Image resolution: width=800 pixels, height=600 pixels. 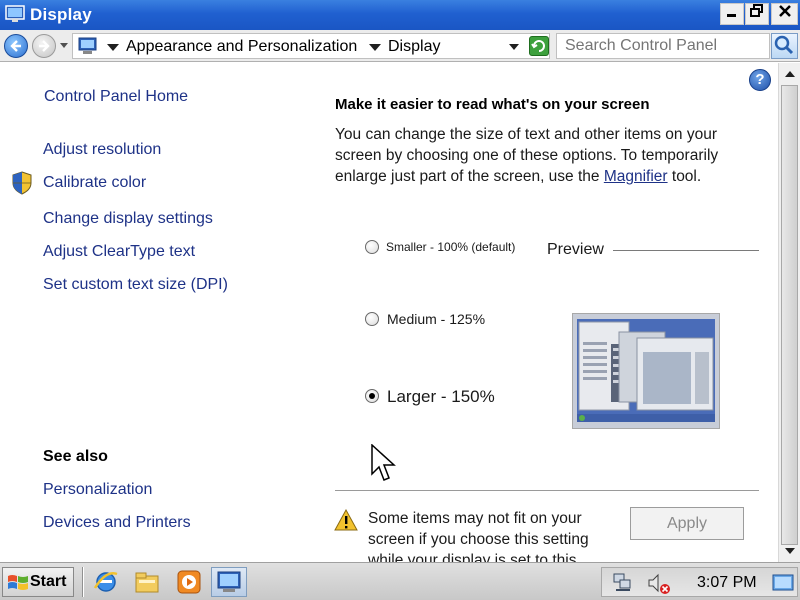 What do you see at coordinates (575, 249) in the screenshot?
I see `preview-label: Preview` at bounding box center [575, 249].